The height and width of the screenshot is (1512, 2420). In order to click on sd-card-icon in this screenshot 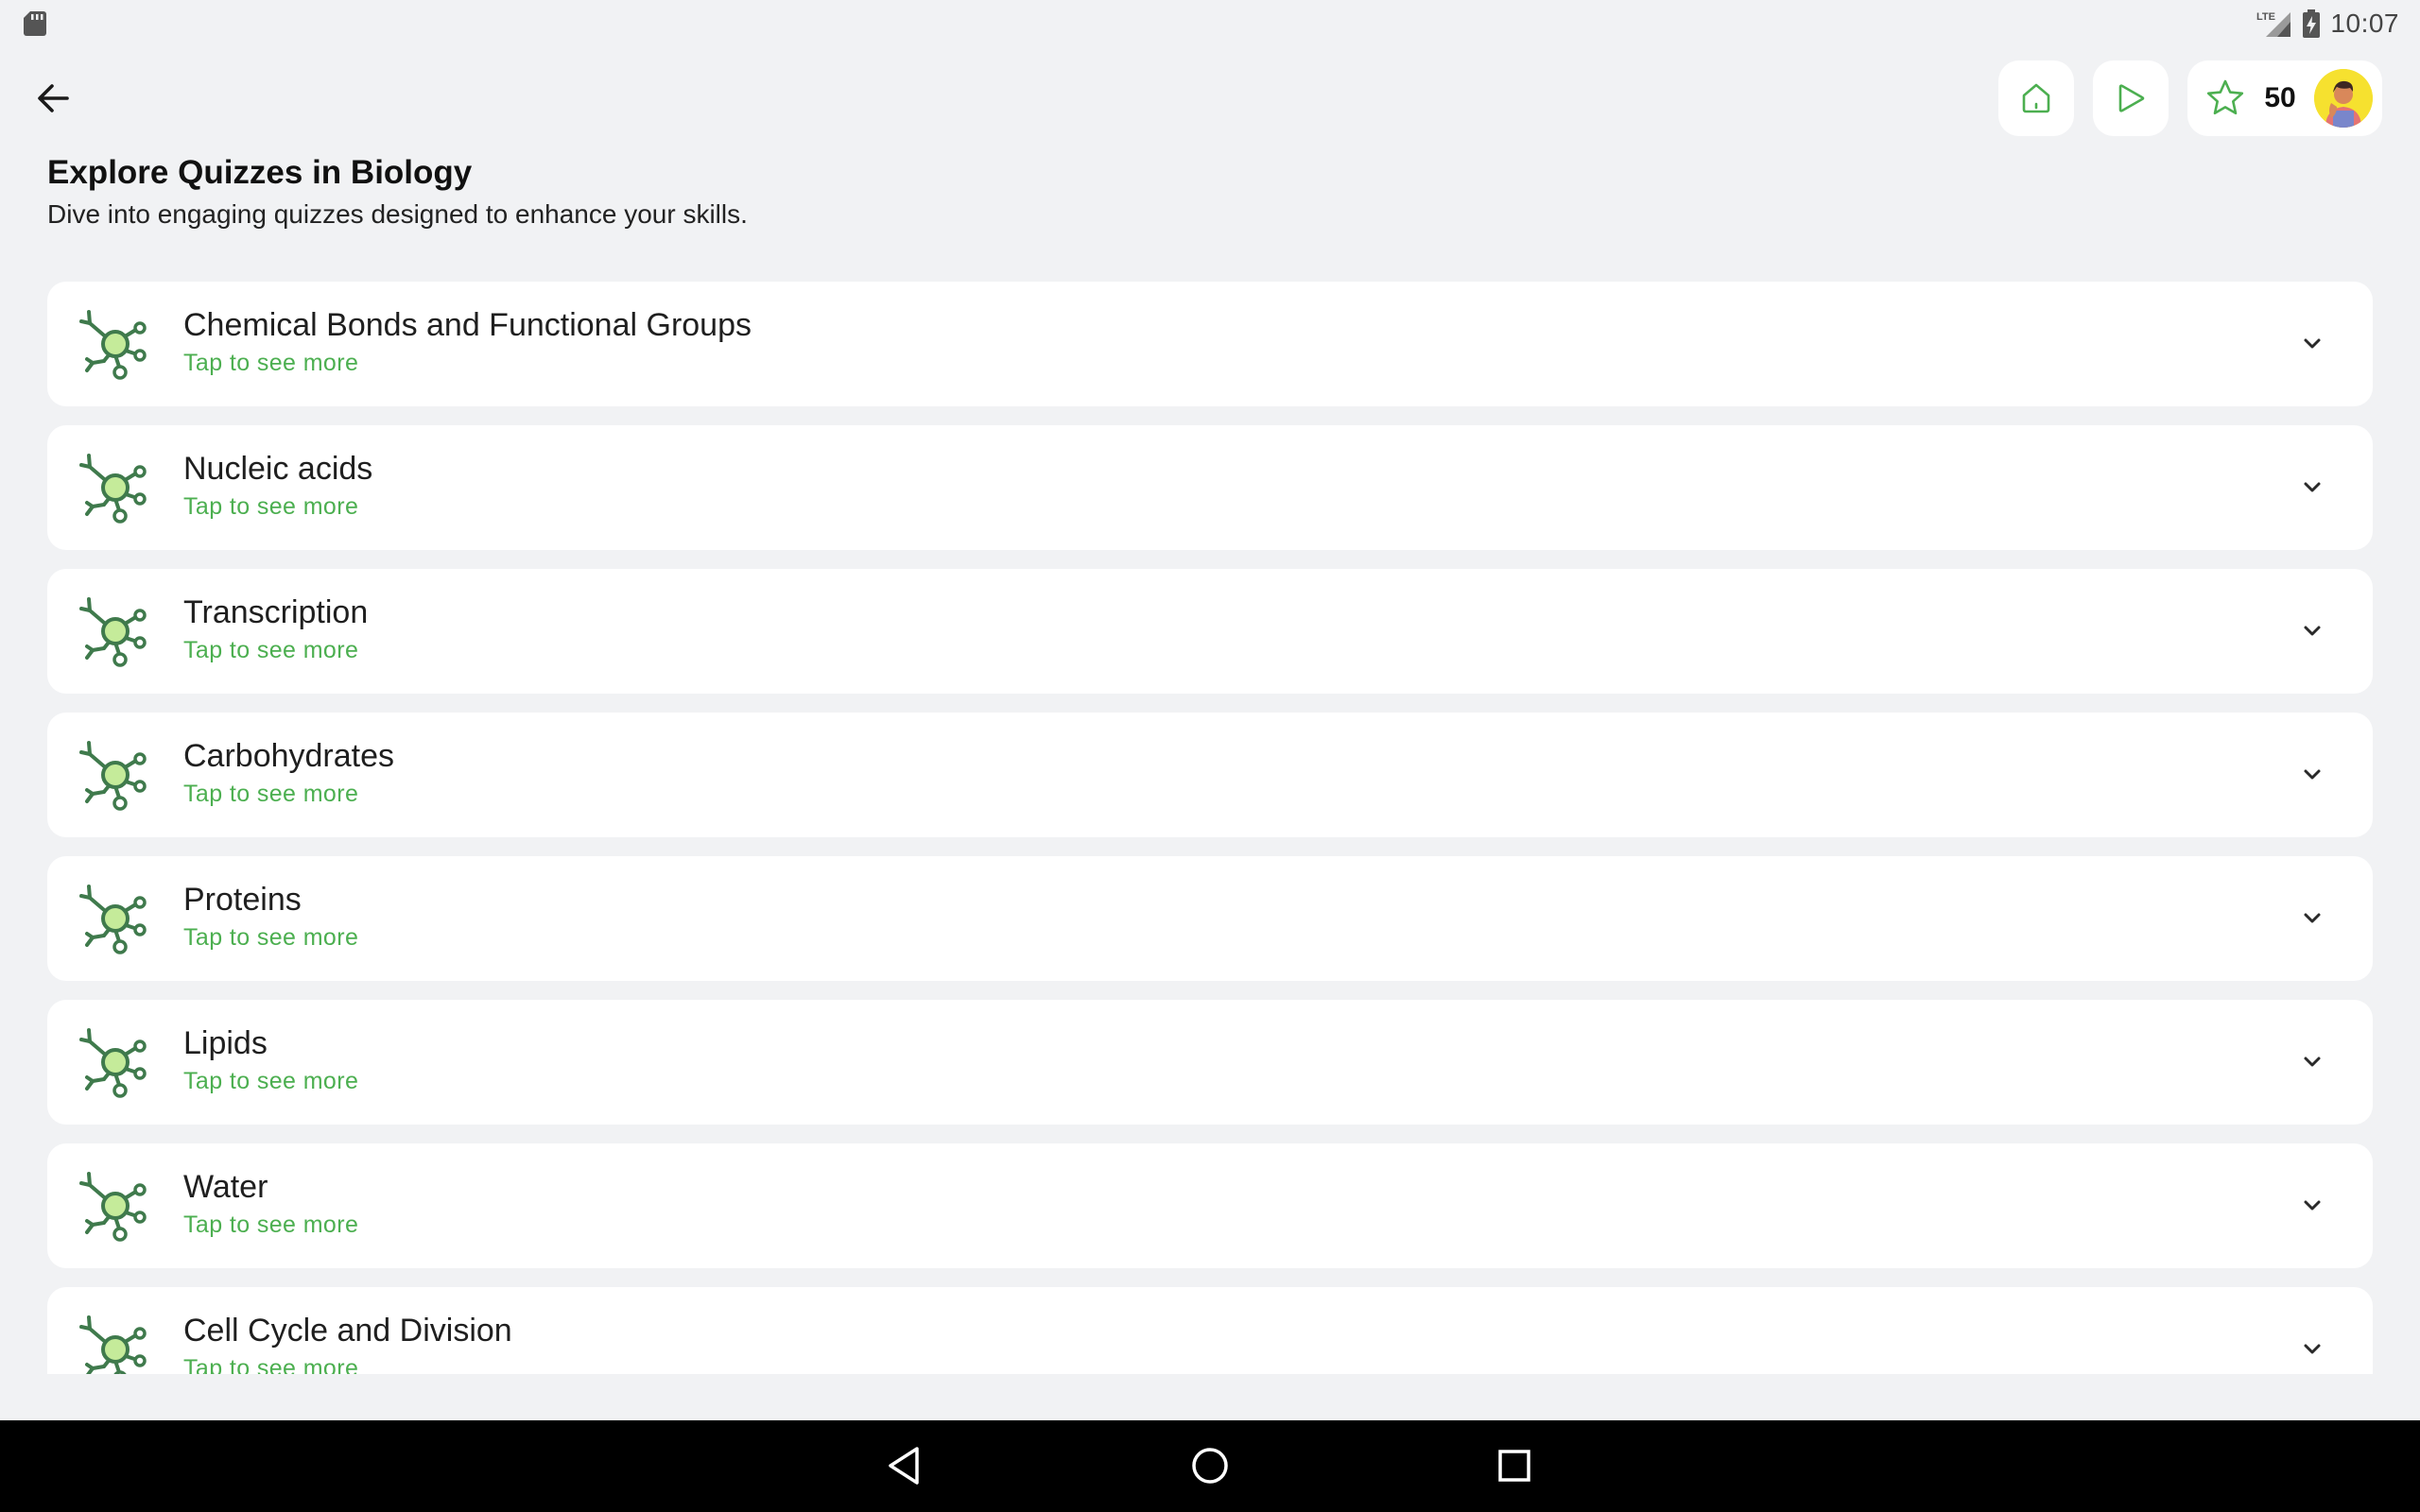, I will do `click(35, 23)`.